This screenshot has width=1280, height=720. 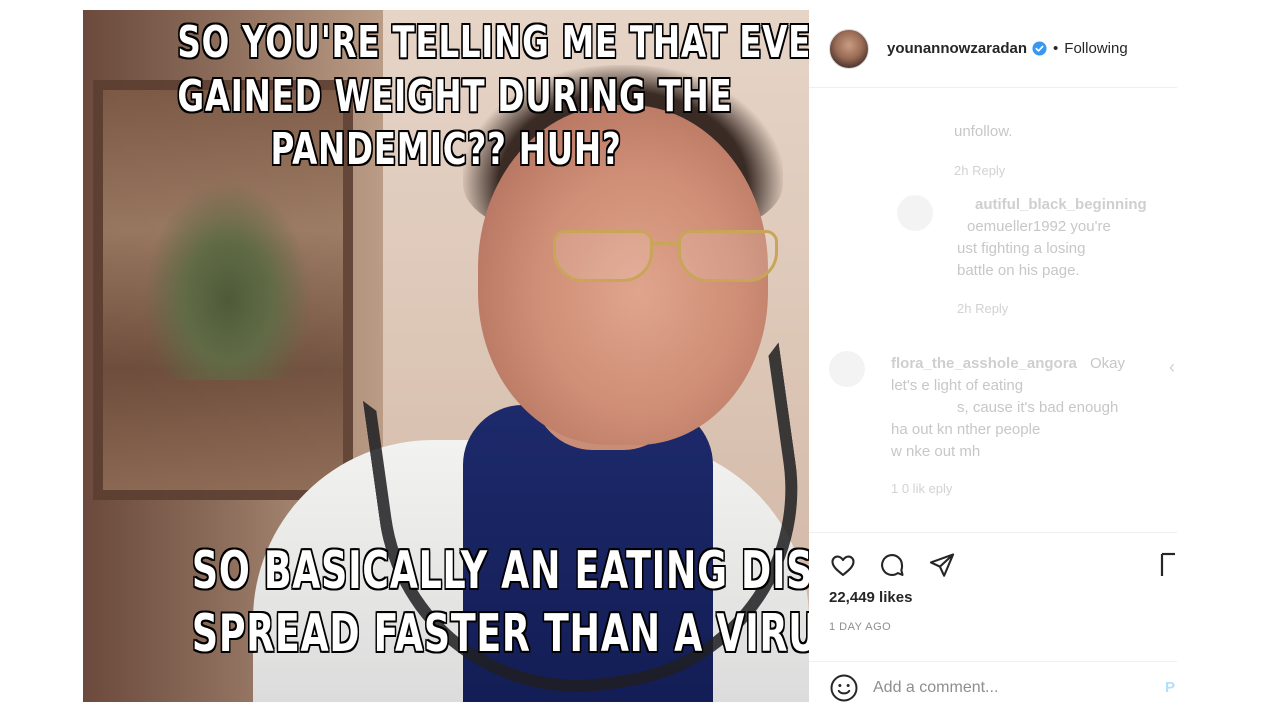 I want to click on post-timestamp: 1 DAY AGO, so click(x=860, y=627).